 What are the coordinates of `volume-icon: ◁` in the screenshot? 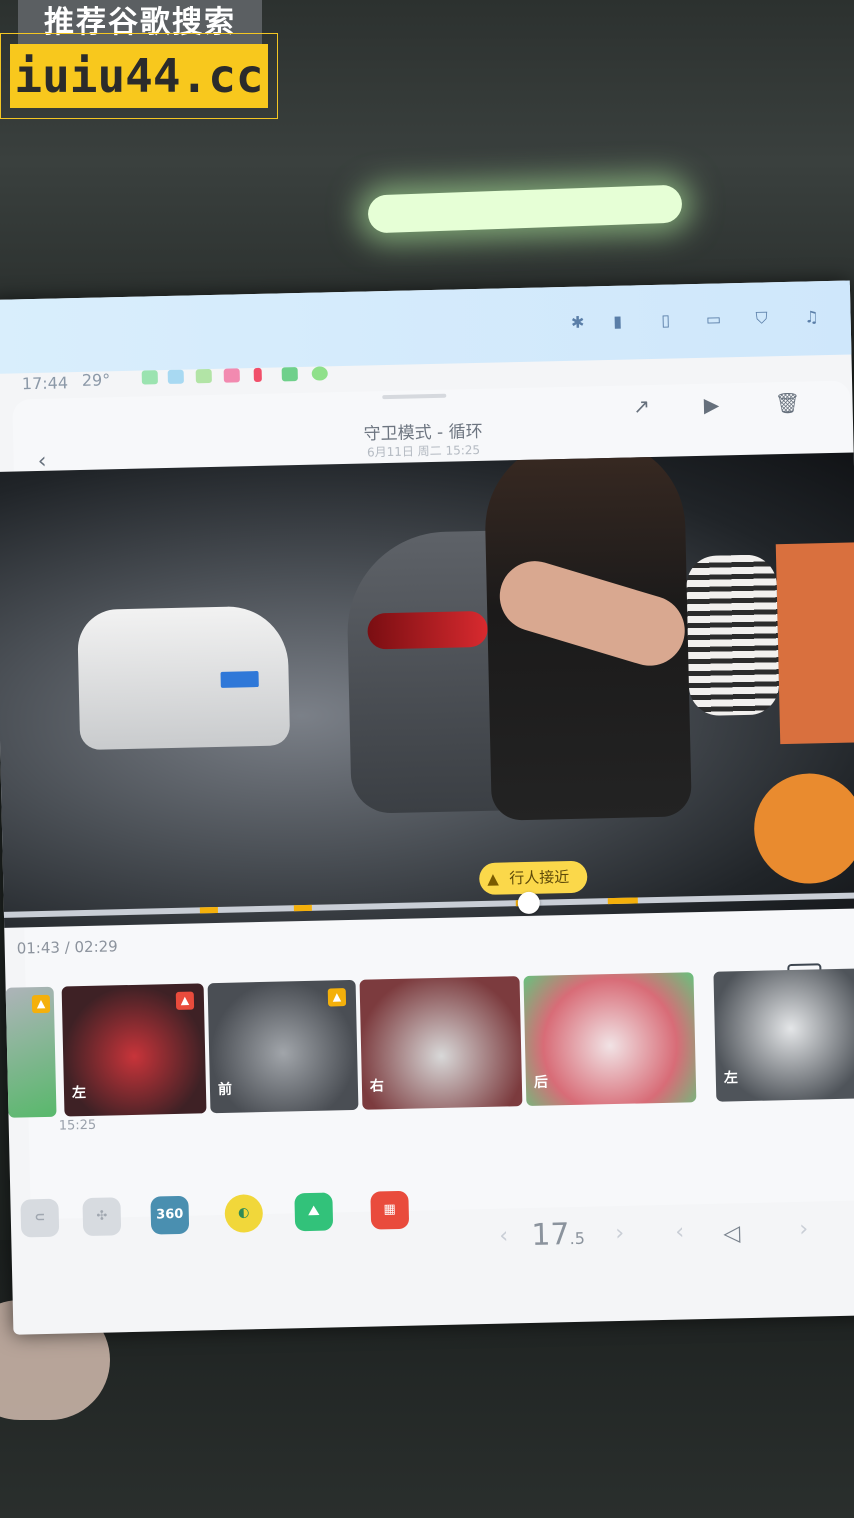 It's located at (731, 1233).